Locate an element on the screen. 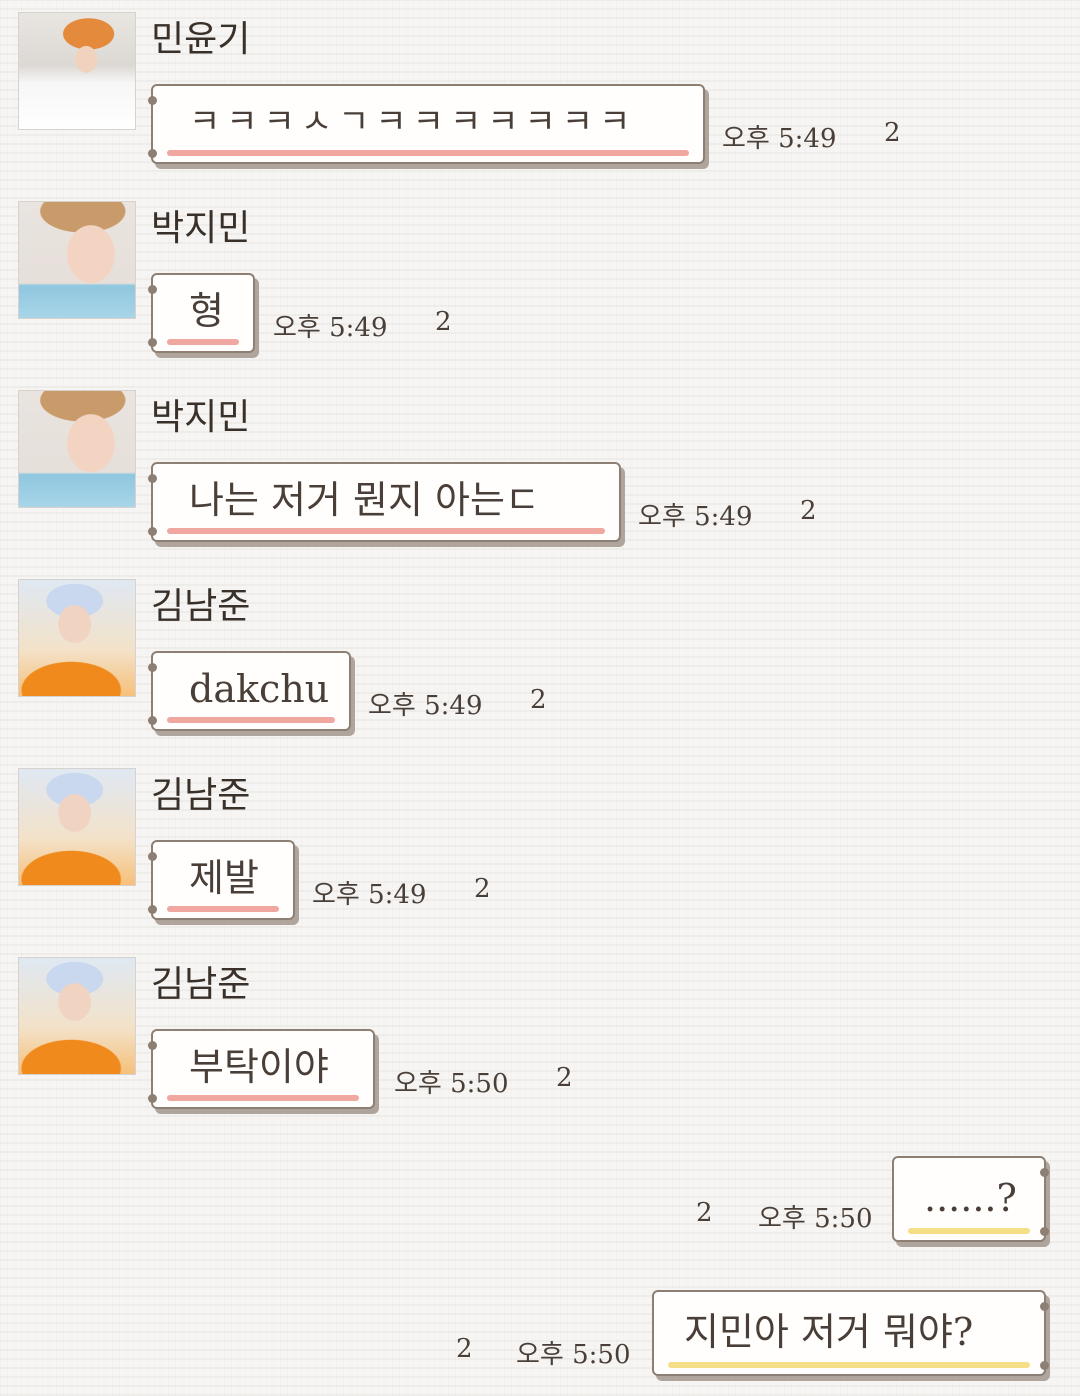  message-bubble: 제발 is located at coordinates (221, 880).